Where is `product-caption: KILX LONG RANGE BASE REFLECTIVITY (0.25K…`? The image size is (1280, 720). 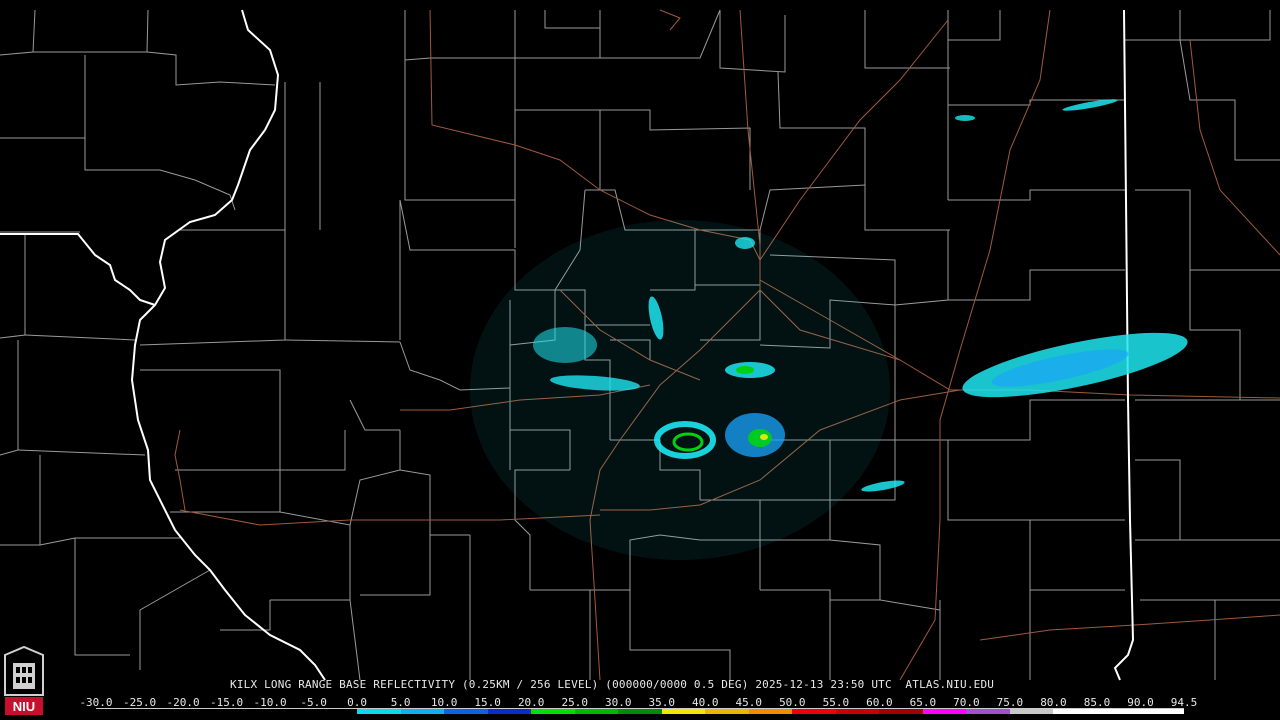
product-caption: KILX LONG RANGE BASE REFLECTIVITY (0.25K… is located at coordinates (640, 684).